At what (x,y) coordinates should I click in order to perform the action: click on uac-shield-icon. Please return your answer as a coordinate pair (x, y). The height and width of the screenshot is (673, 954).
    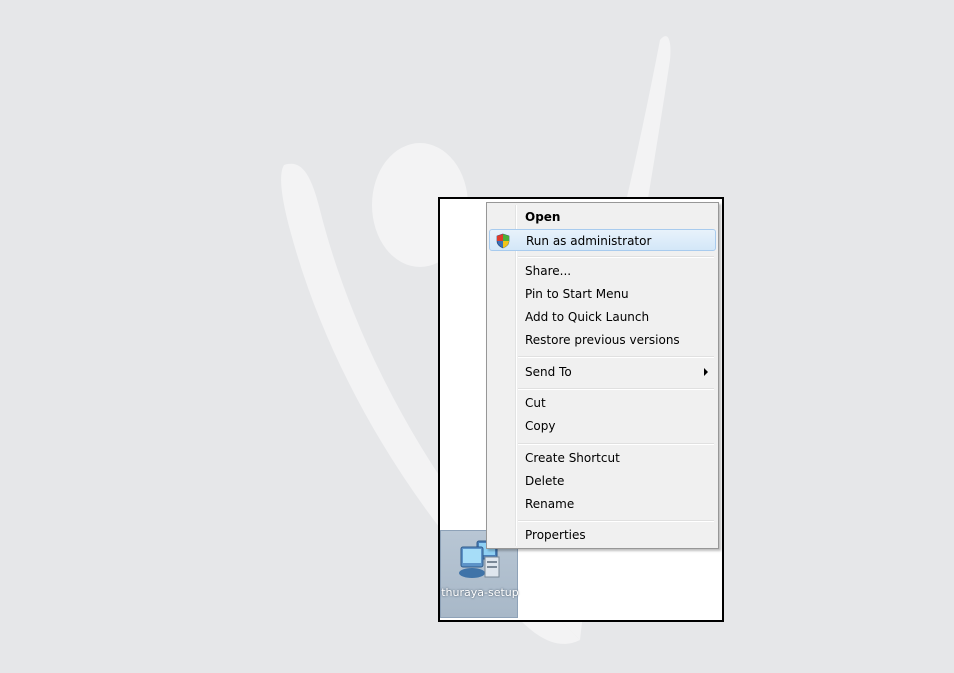
    Looking at the image, I should click on (503, 241).